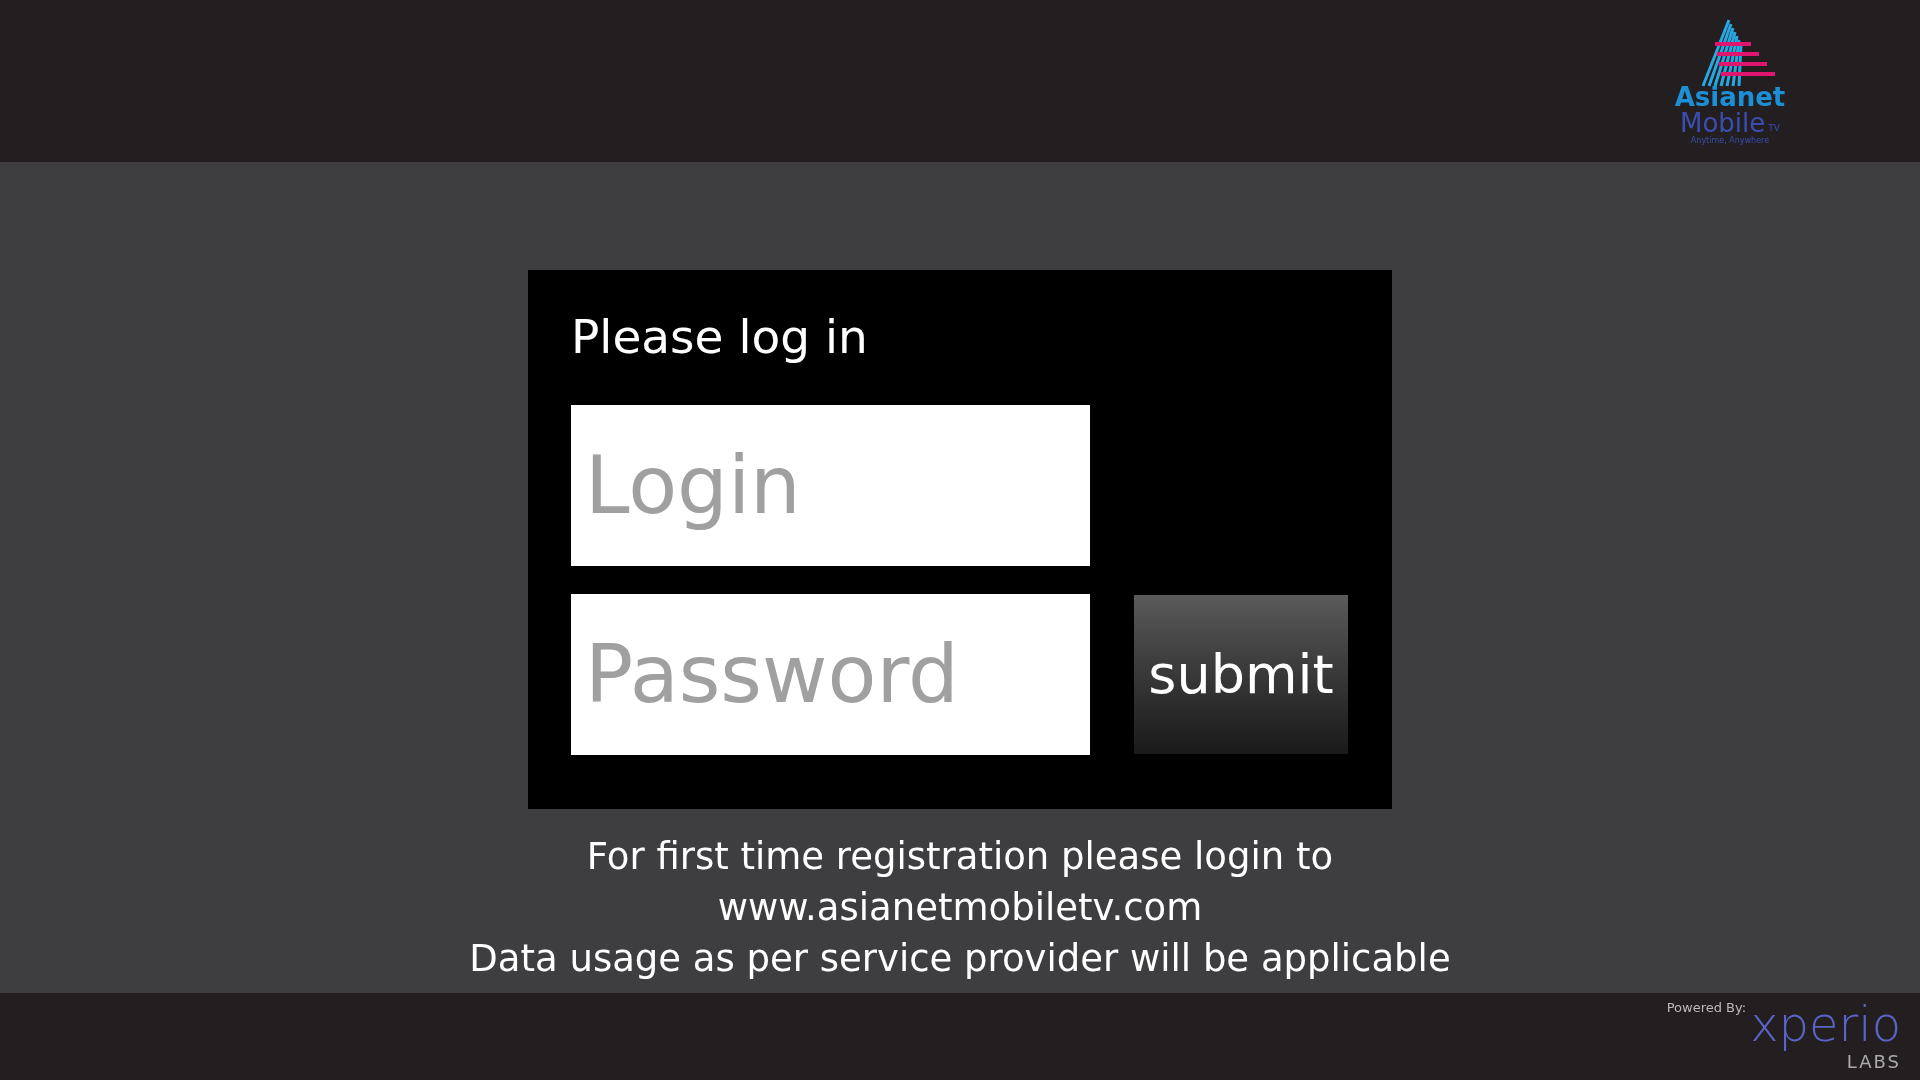 The image size is (1920, 1080). Describe the element at coordinates (1873, 1062) in the screenshot. I see `footer-brand-sub: LABS` at that location.